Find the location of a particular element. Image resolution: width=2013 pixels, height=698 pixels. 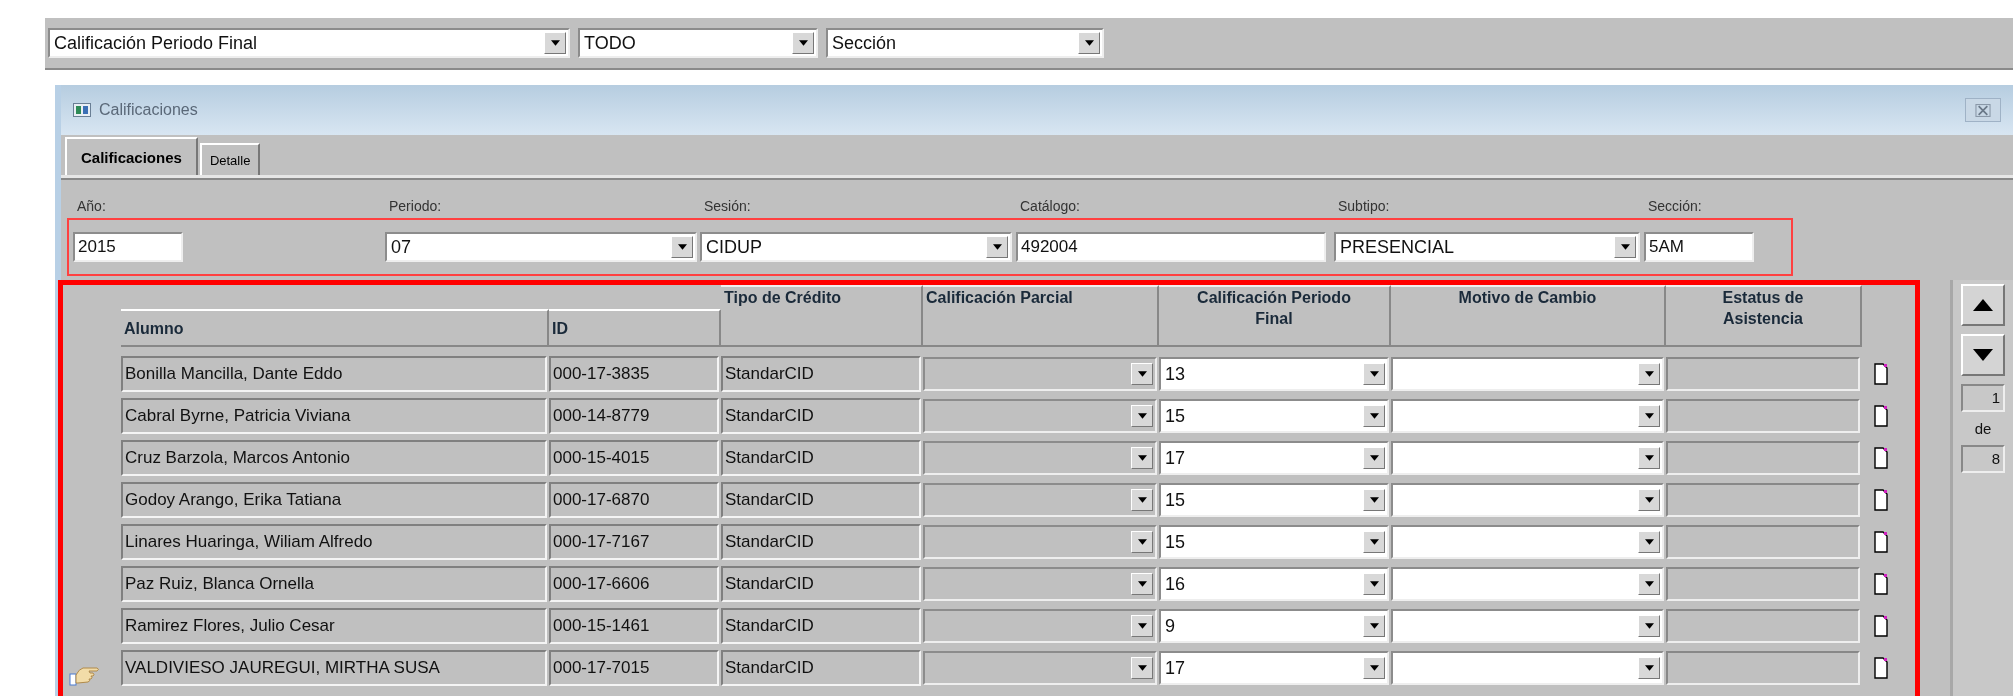

table-cell: Paz Ruiz, Blanca Ornella is located at coordinates (334, 584).